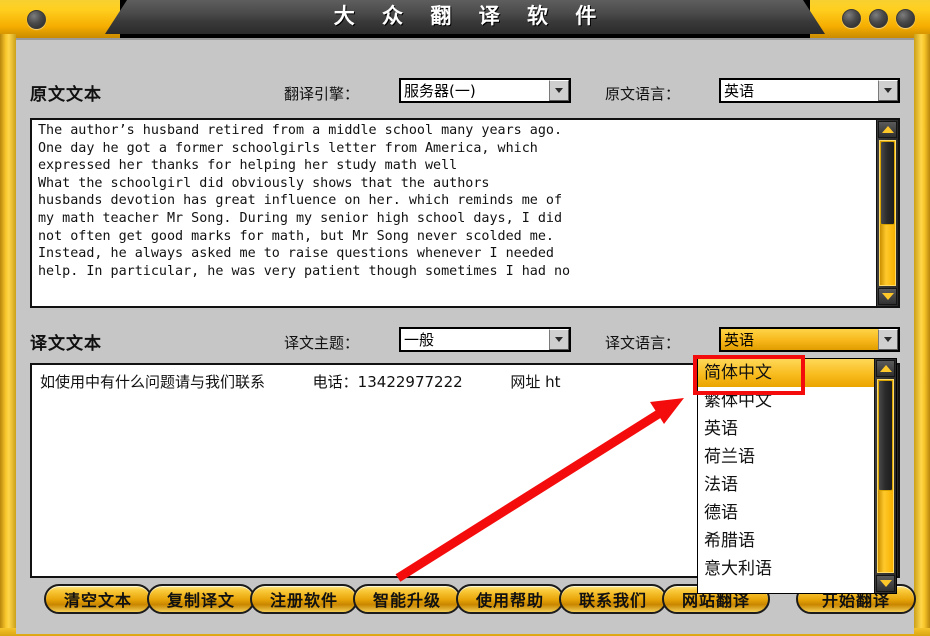 Image resolution: width=930 pixels, height=636 pixels. Describe the element at coordinates (809, 339) in the screenshot. I see `target-language-combo: 英语` at that location.